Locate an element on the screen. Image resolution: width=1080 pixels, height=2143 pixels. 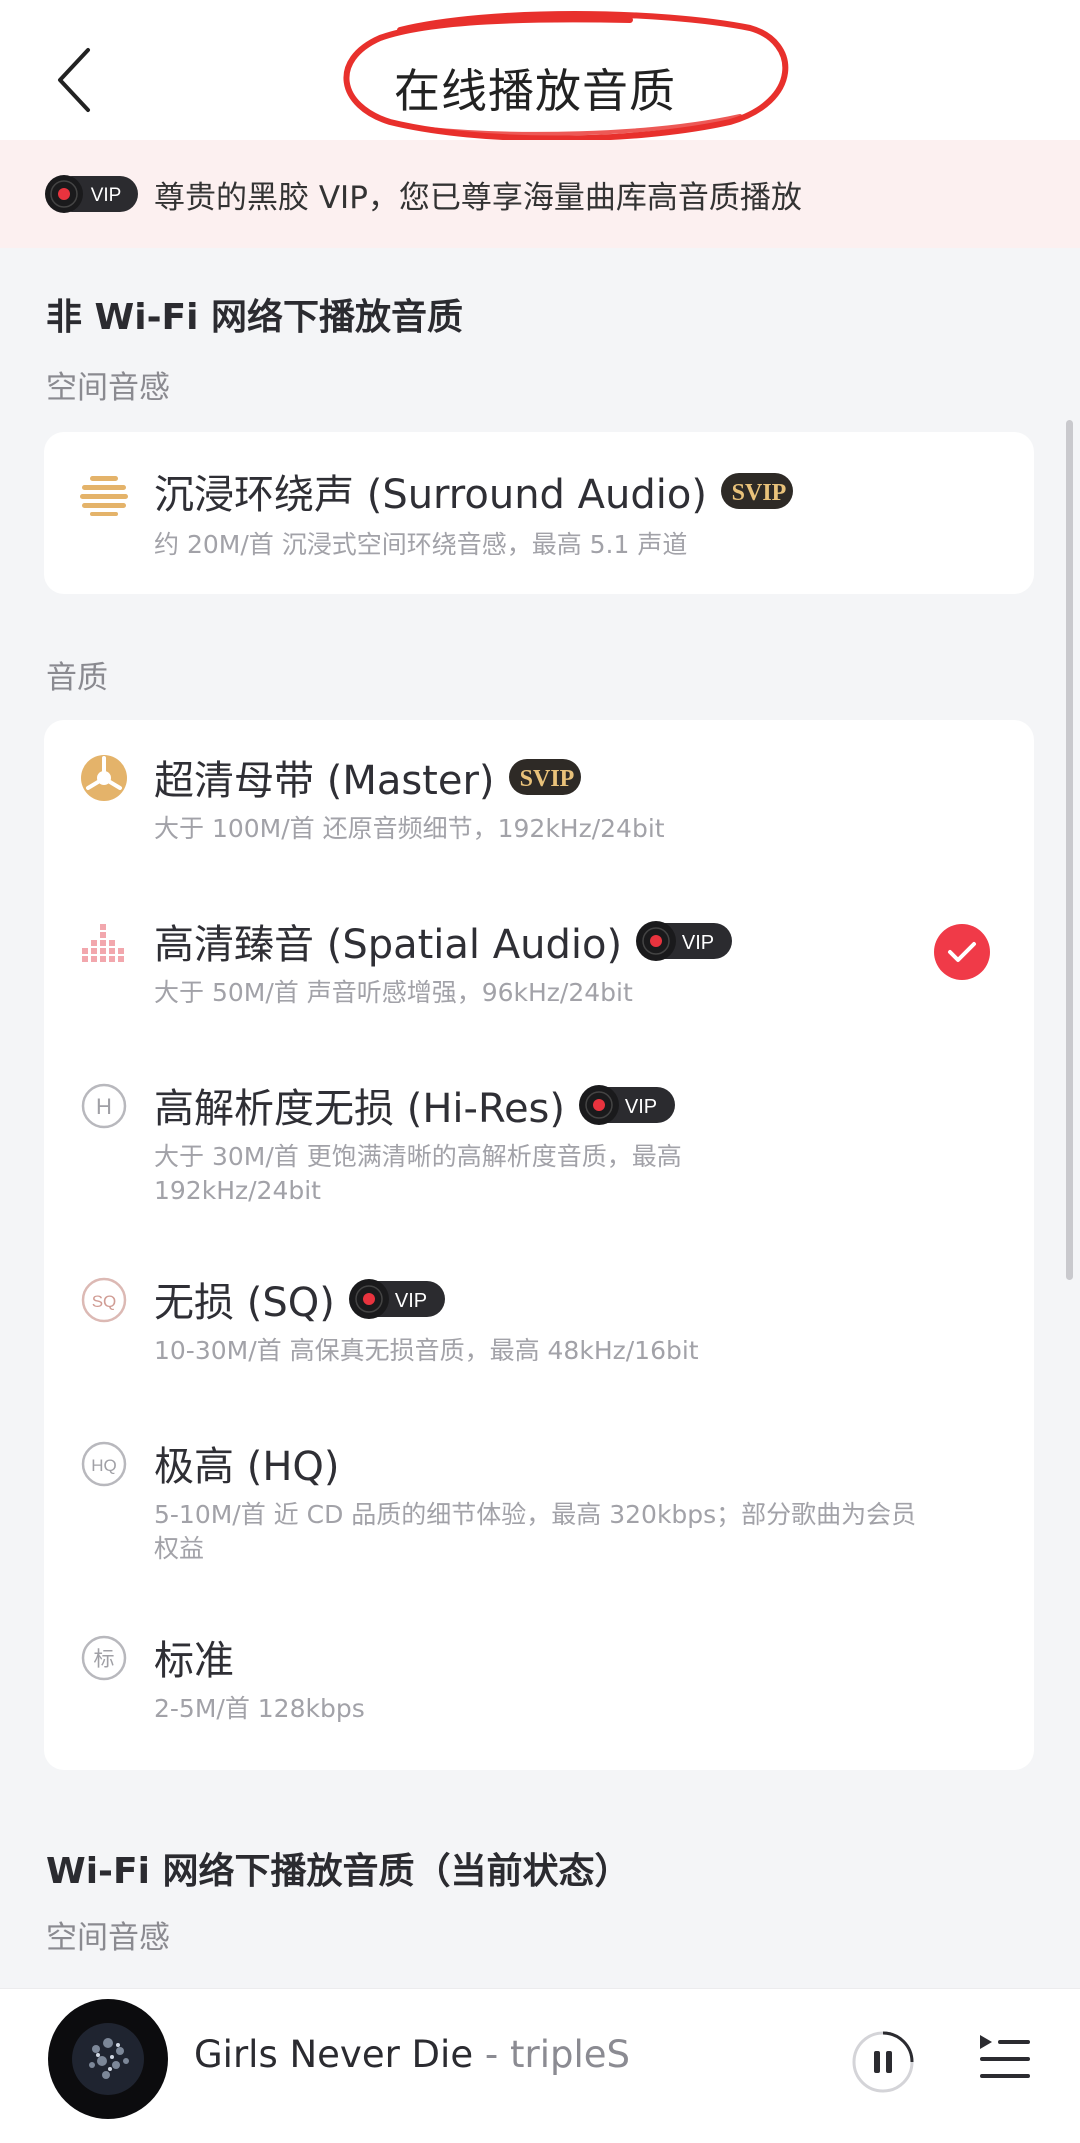
option-title: 极高 (HQ) is located at coordinates (247, 1463).